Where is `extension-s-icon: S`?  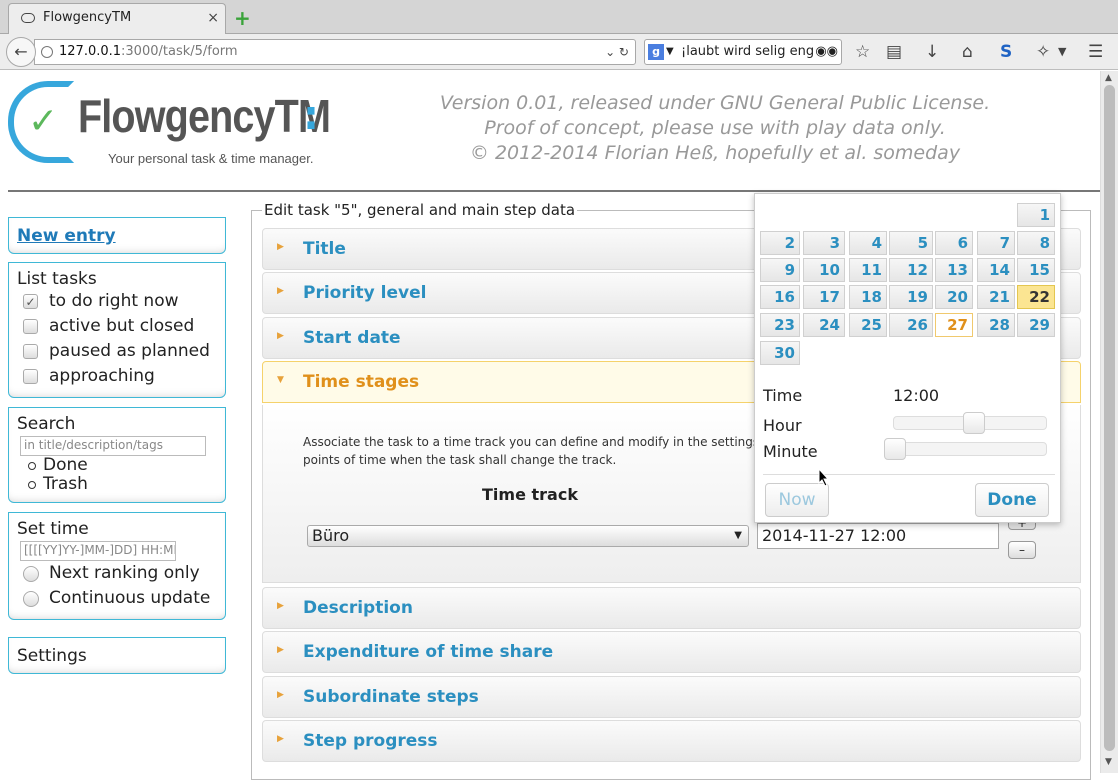
extension-s-icon: S is located at coordinates (1006, 52).